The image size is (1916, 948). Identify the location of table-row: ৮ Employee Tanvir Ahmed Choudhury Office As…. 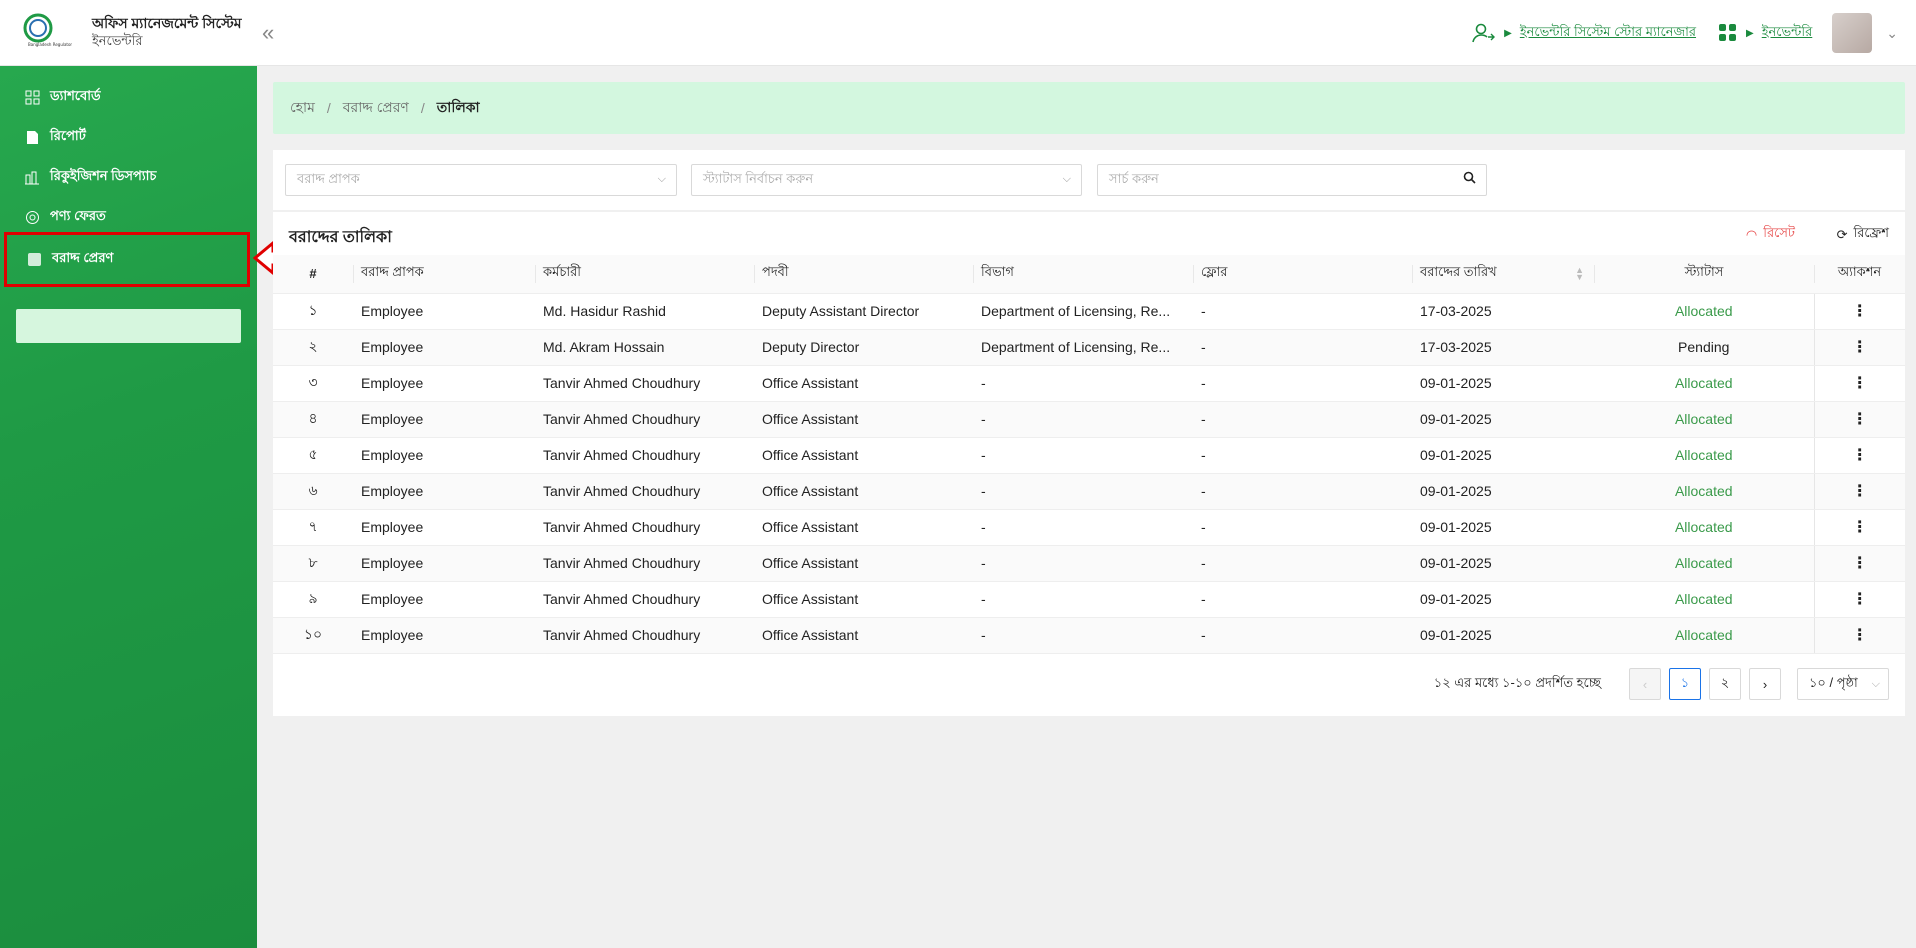
(1089, 563).